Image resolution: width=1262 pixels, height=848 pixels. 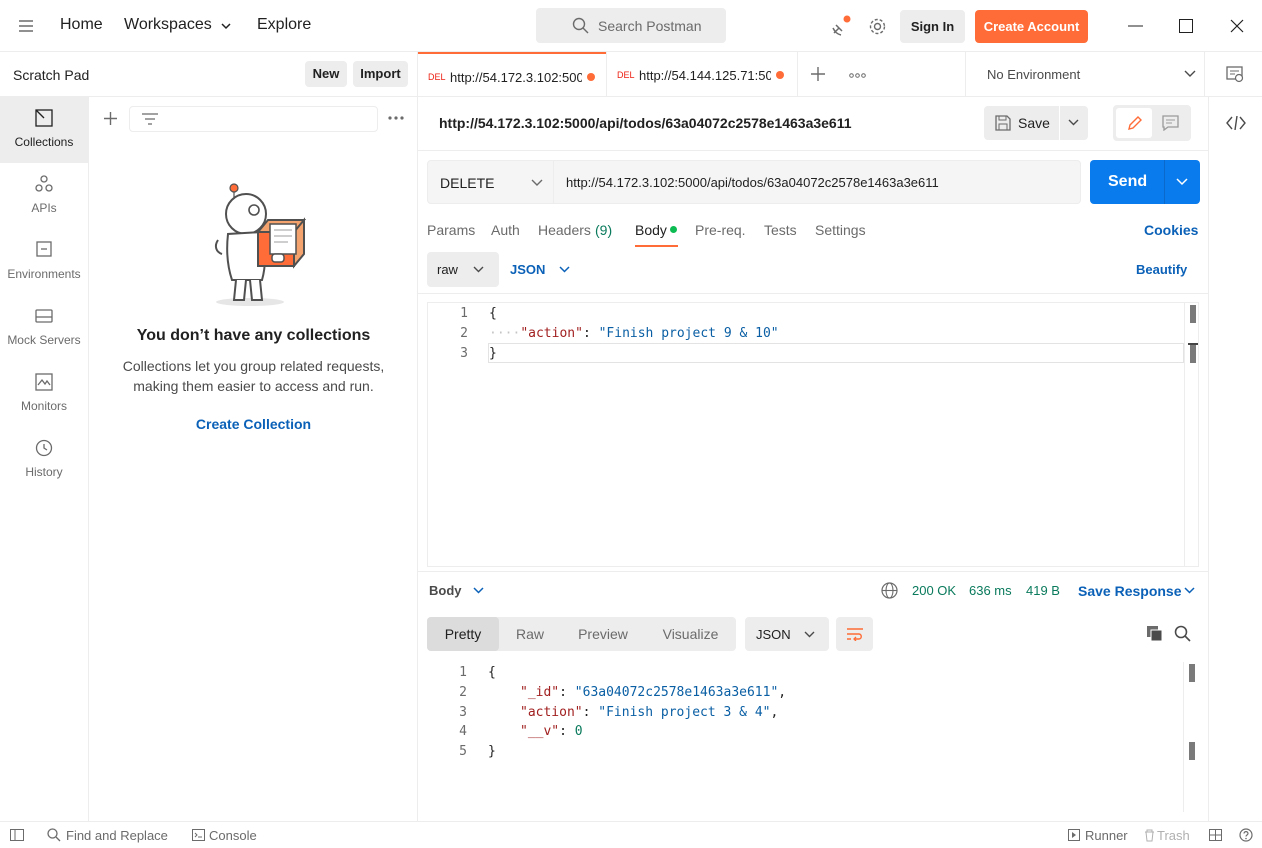 What do you see at coordinates (1182, 633) in the screenshot?
I see `search-icon` at bounding box center [1182, 633].